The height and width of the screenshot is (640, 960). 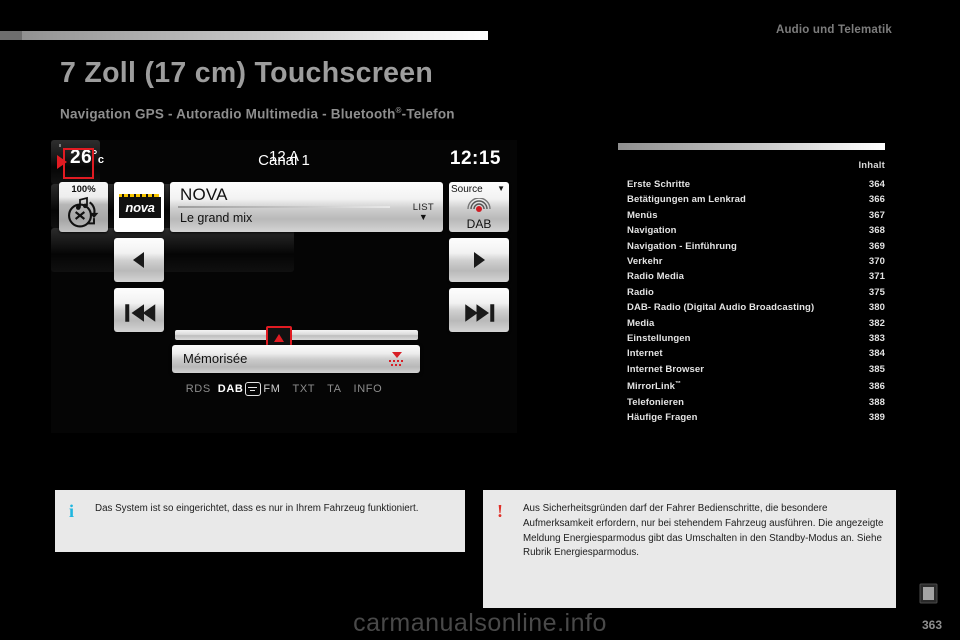 What do you see at coordinates (659, 339) in the screenshot?
I see `toc-item-title: Einstellungen` at bounding box center [659, 339].